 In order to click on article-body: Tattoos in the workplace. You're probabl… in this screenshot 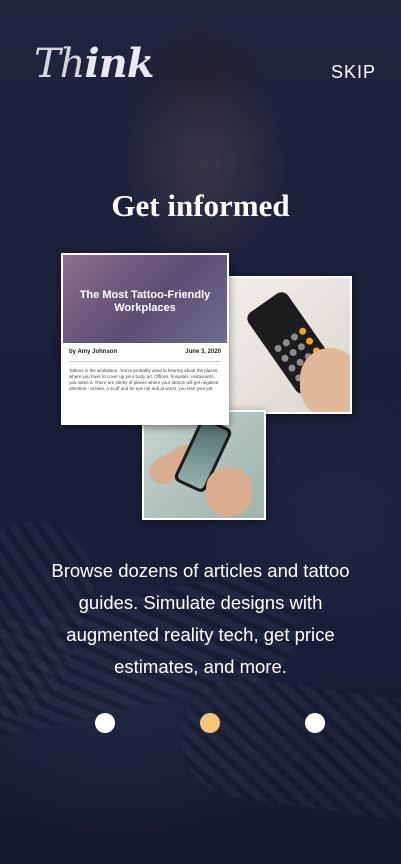, I will do `click(144, 379)`.